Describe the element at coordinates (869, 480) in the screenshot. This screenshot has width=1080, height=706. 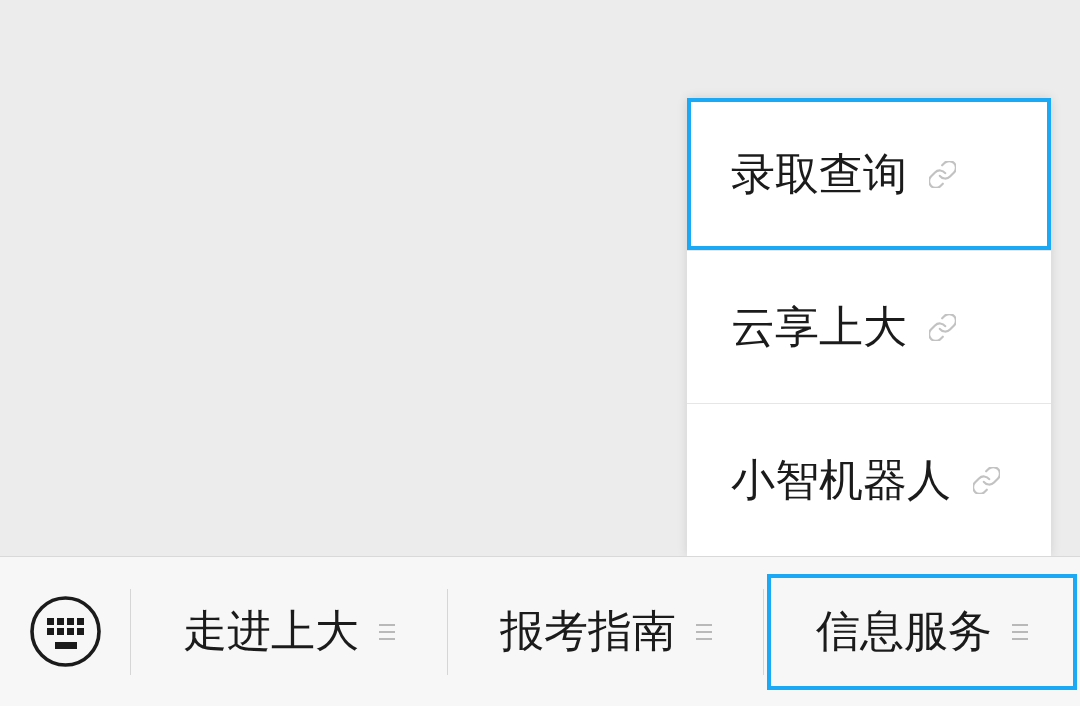
I see `submenu-item: 小智机器人` at that location.